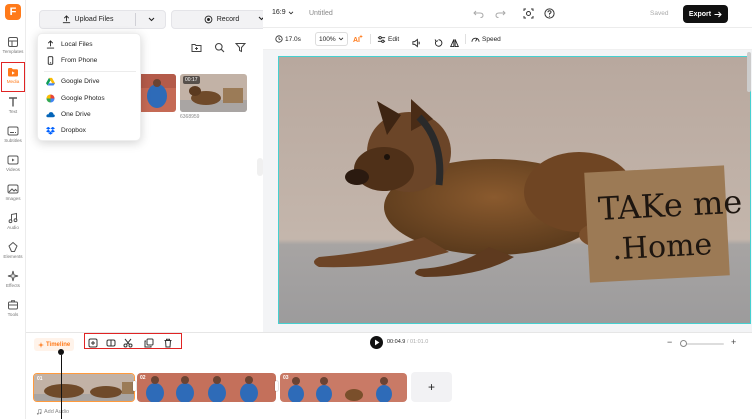  I want to click on play-icon, so click(377, 342).